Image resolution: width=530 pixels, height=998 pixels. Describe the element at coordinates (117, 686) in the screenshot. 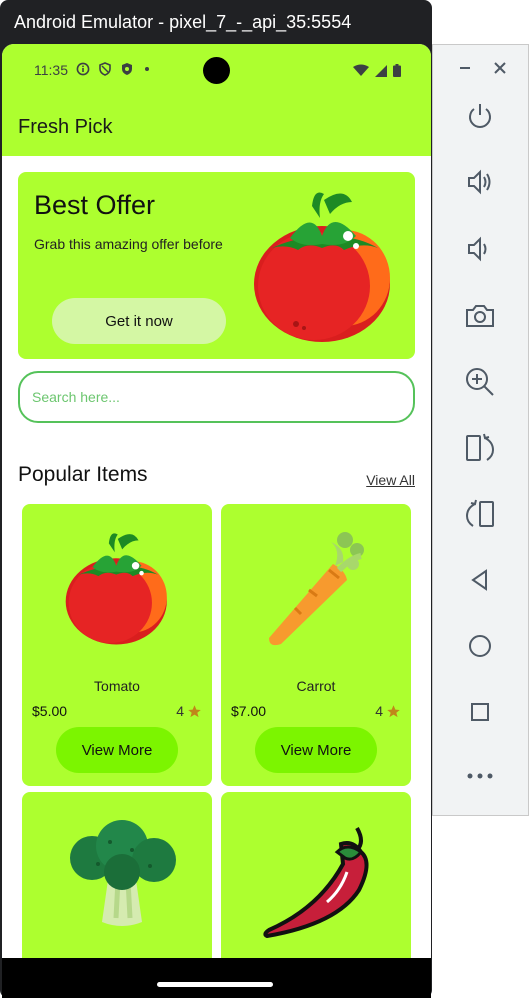

I see `item-name: Tomato` at that location.